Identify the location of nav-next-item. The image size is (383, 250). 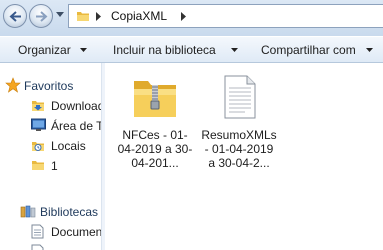
(50, 246).